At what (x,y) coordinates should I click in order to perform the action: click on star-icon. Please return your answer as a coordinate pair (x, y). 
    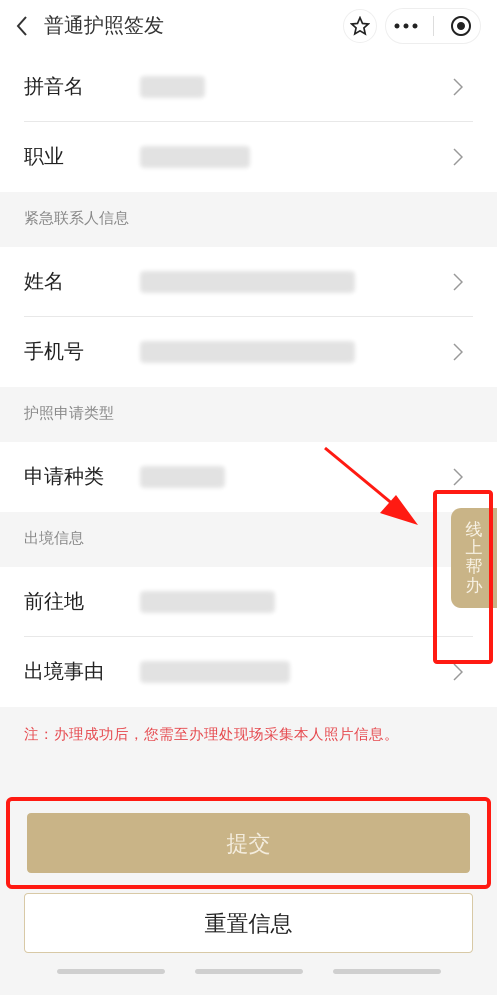
    Looking at the image, I should click on (360, 26).